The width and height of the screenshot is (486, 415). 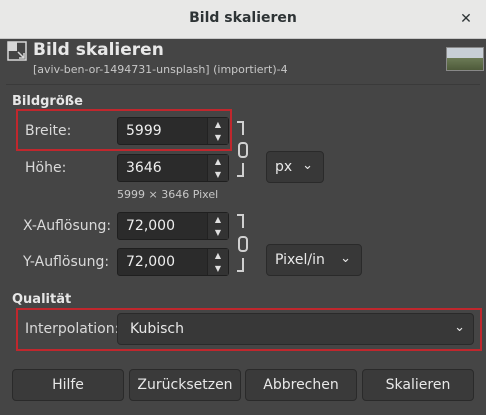 What do you see at coordinates (218, 161) in the screenshot?
I see `height-increment-icon: ▲` at bounding box center [218, 161].